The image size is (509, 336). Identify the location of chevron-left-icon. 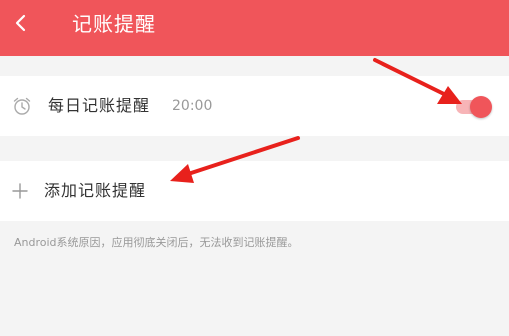
(20, 23).